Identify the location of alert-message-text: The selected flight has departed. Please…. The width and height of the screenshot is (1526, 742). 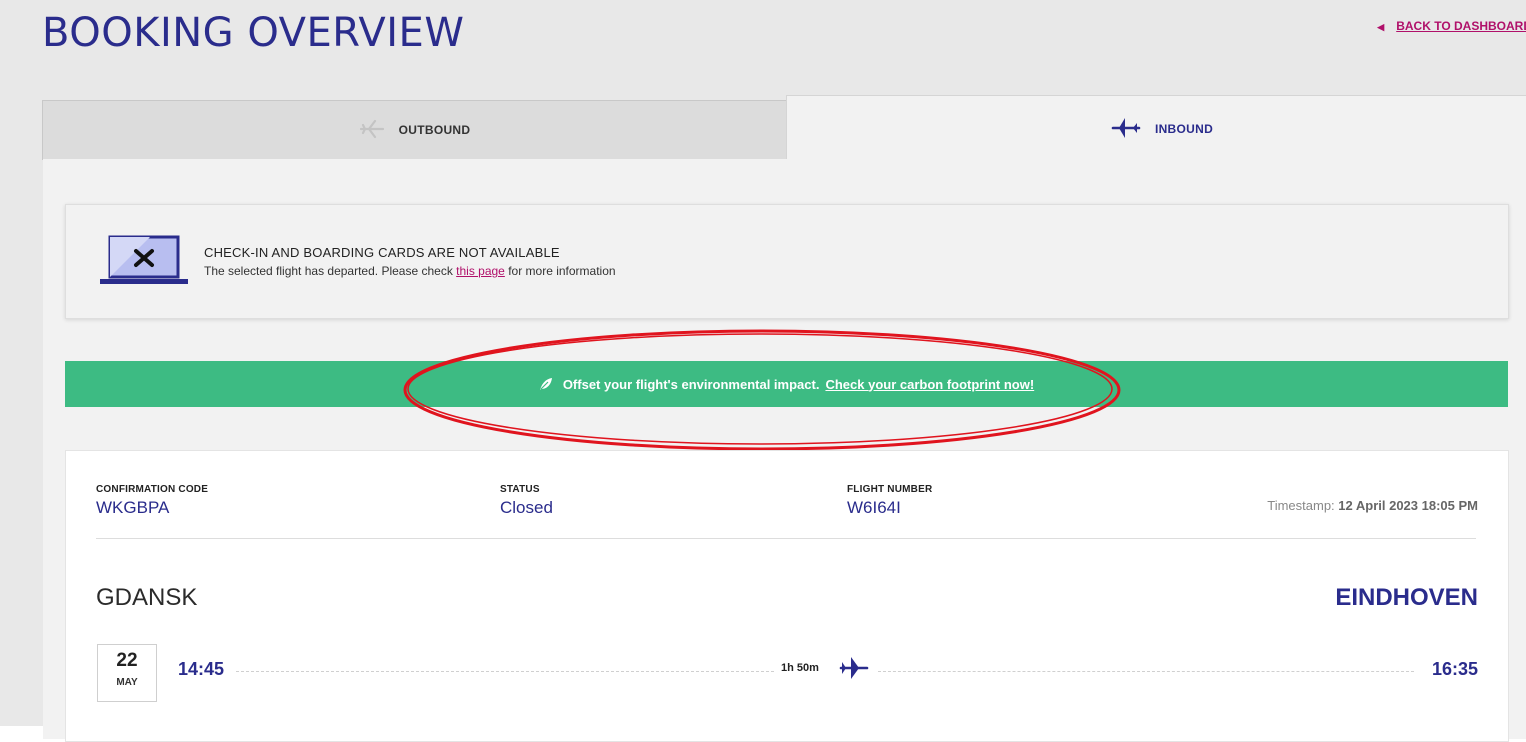
(330, 271).